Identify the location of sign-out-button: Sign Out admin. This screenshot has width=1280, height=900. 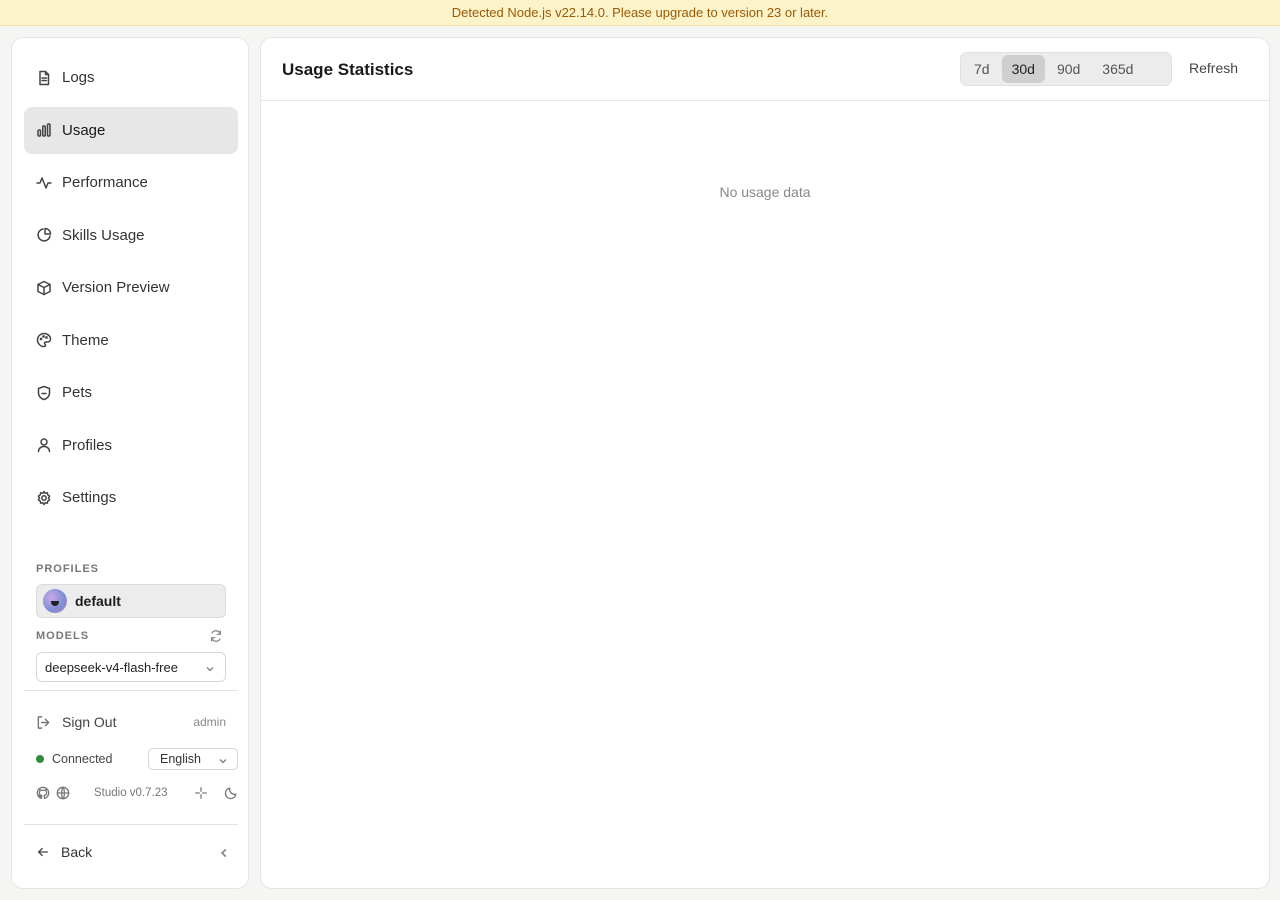
(131, 722).